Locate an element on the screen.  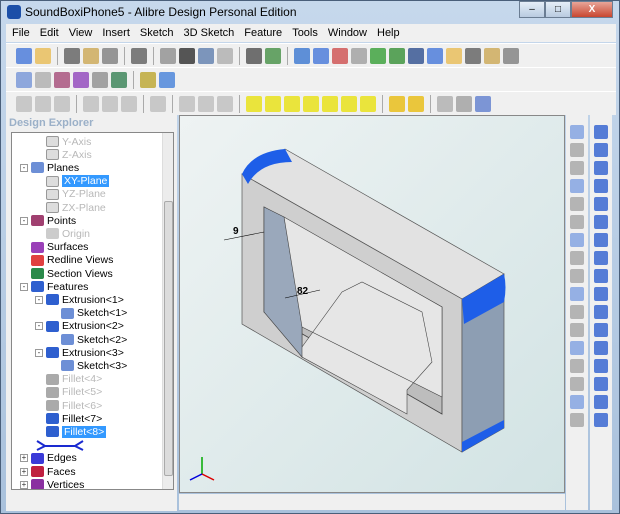
tree-item: - Extrusion<2> is located at coordinates (79, 326).